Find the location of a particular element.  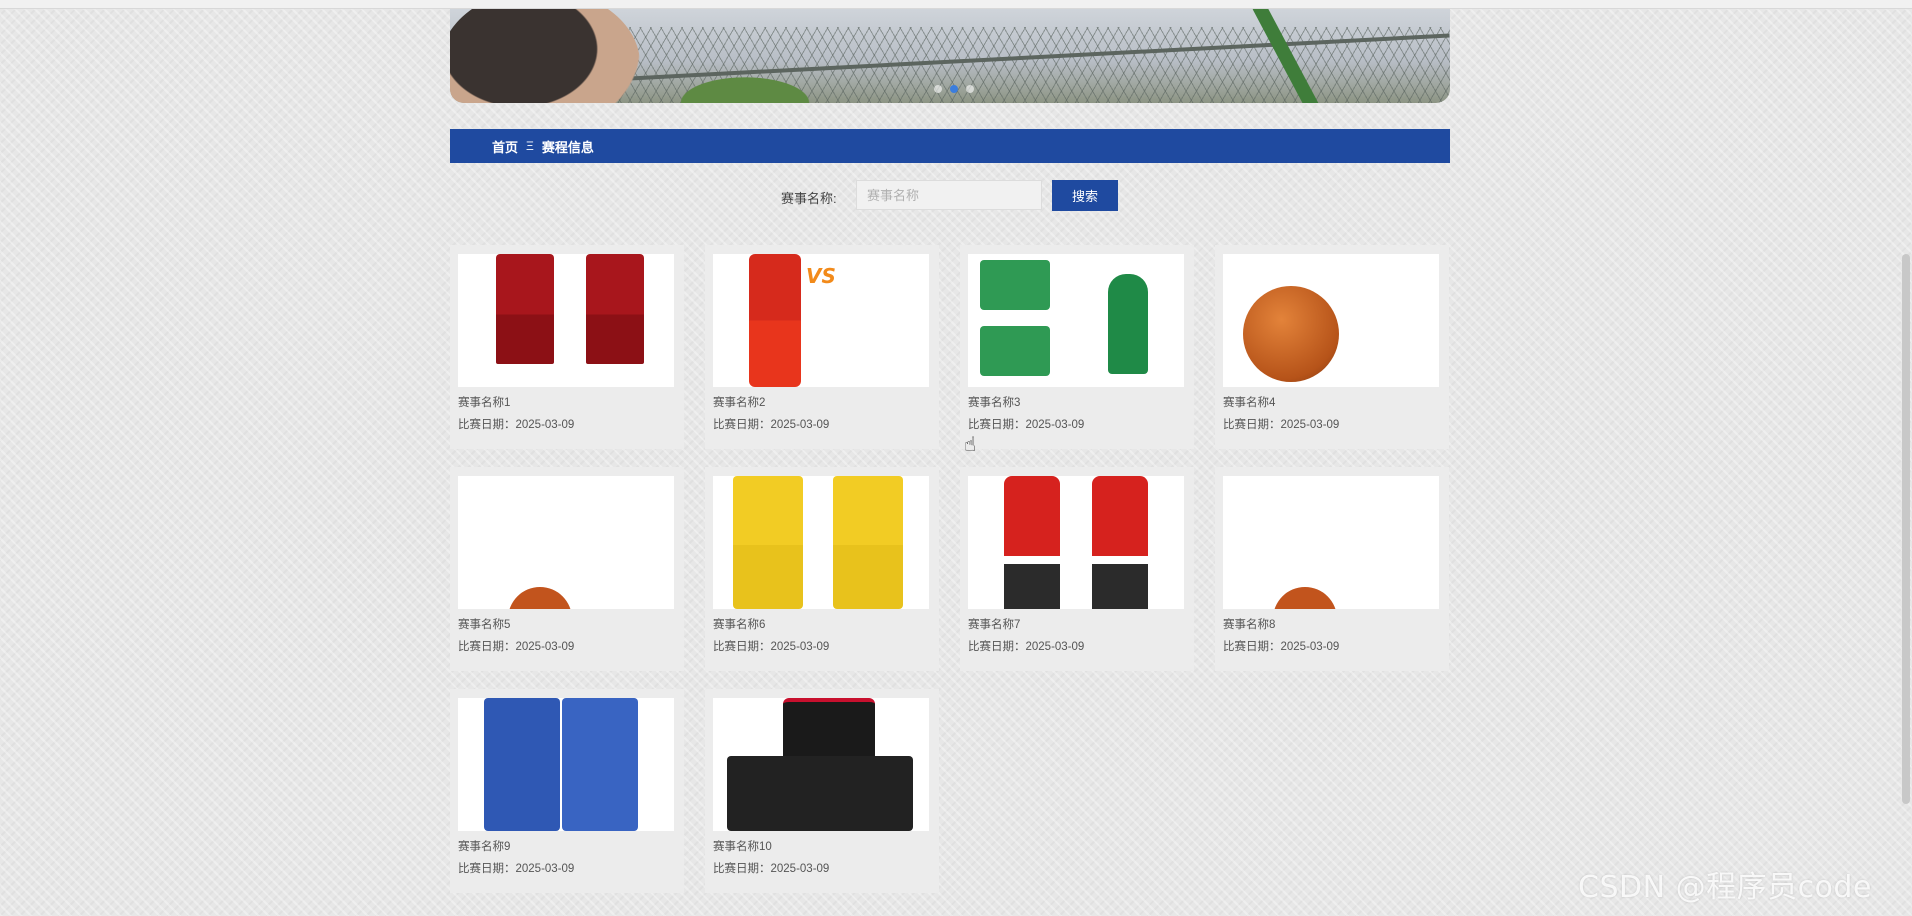

breadcrumb-home-link: 首页 is located at coordinates (505, 146).